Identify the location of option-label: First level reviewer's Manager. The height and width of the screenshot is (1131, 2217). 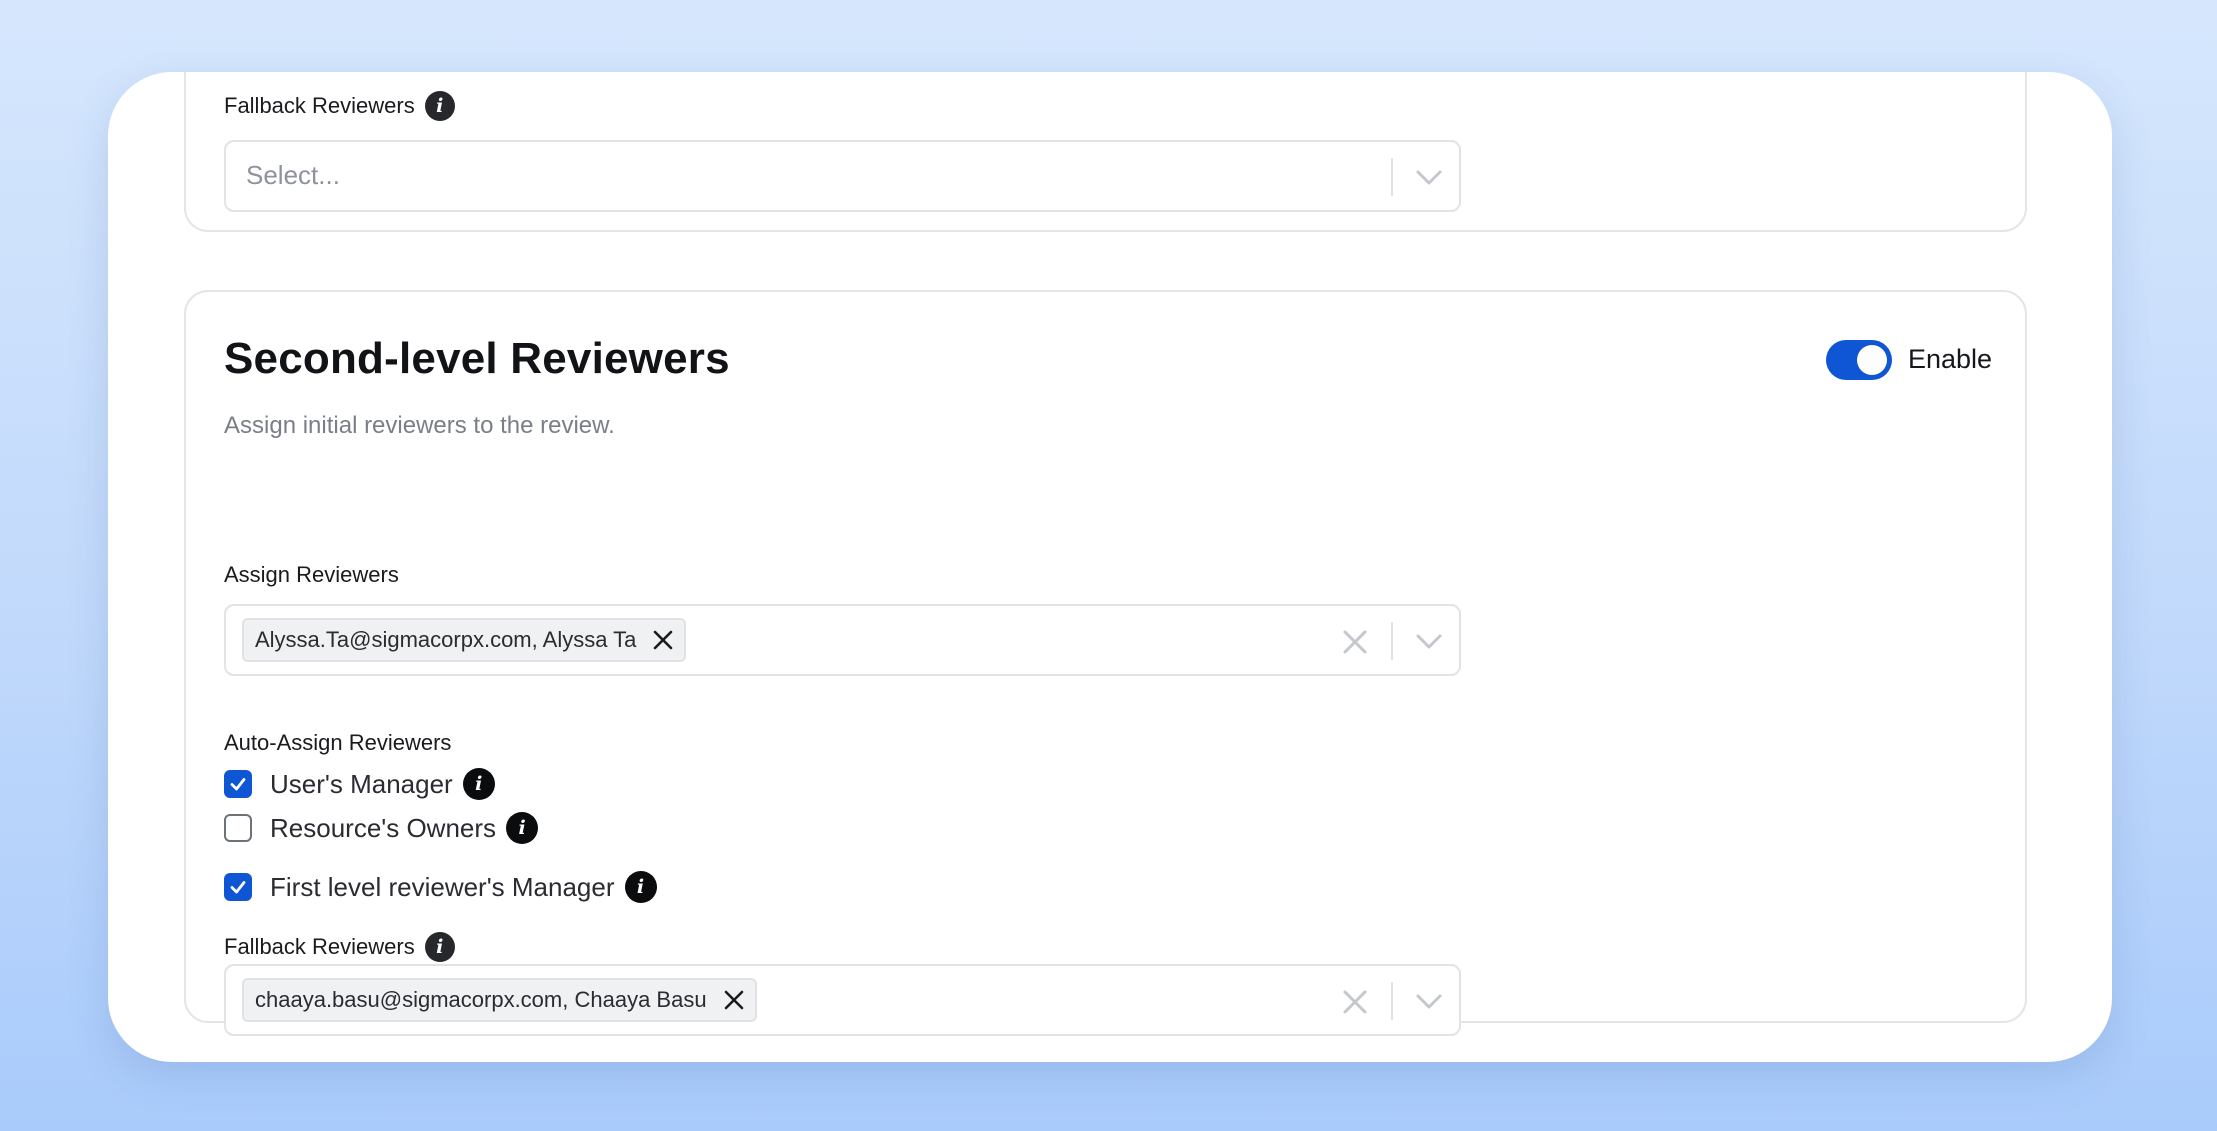
(442, 886).